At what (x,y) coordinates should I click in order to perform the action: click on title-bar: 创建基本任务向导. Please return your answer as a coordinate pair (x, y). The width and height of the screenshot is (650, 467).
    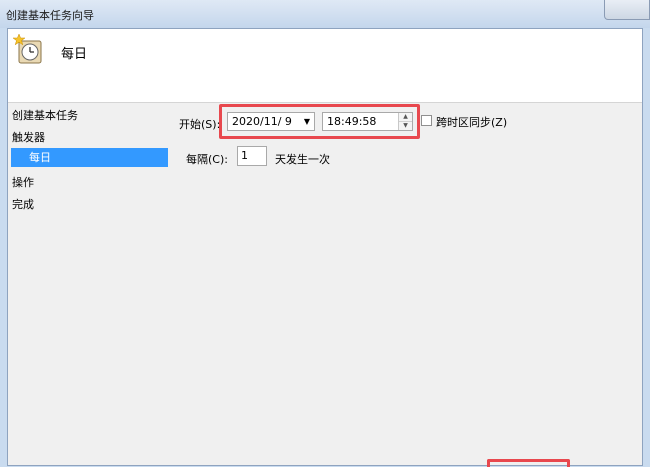
    Looking at the image, I should click on (325, 14).